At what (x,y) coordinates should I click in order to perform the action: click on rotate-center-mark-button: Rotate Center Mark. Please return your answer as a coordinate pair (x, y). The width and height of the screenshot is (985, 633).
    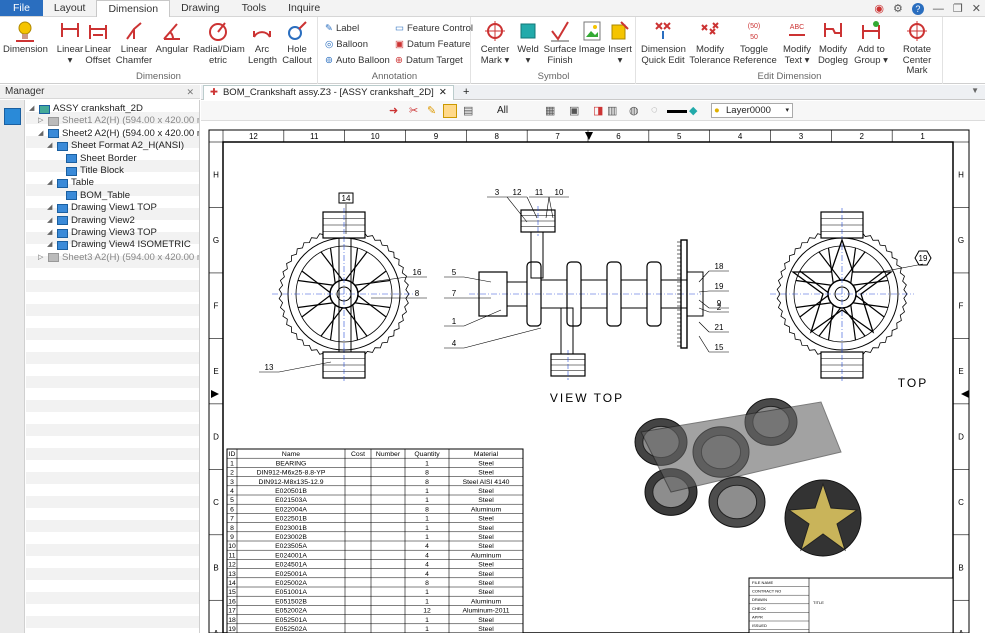
    Looking at the image, I should click on (917, 48).